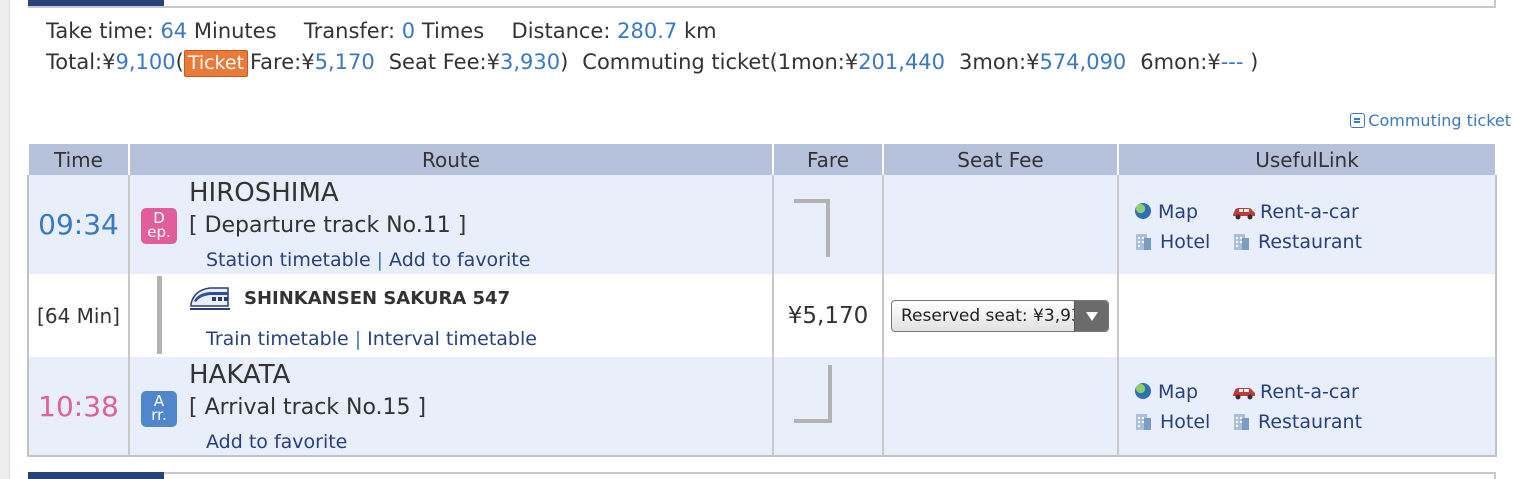 This screenshot has width=1514, height=479. I want to click on departure-seat-cell, so click(1000, 224).